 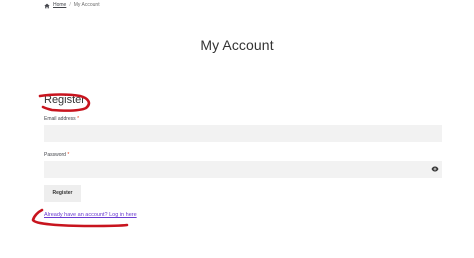 What do you see at coordinates (86, 5) in the screenshot?
I see `breadcrumb-current: My Account` at bounding box center [86, 5].